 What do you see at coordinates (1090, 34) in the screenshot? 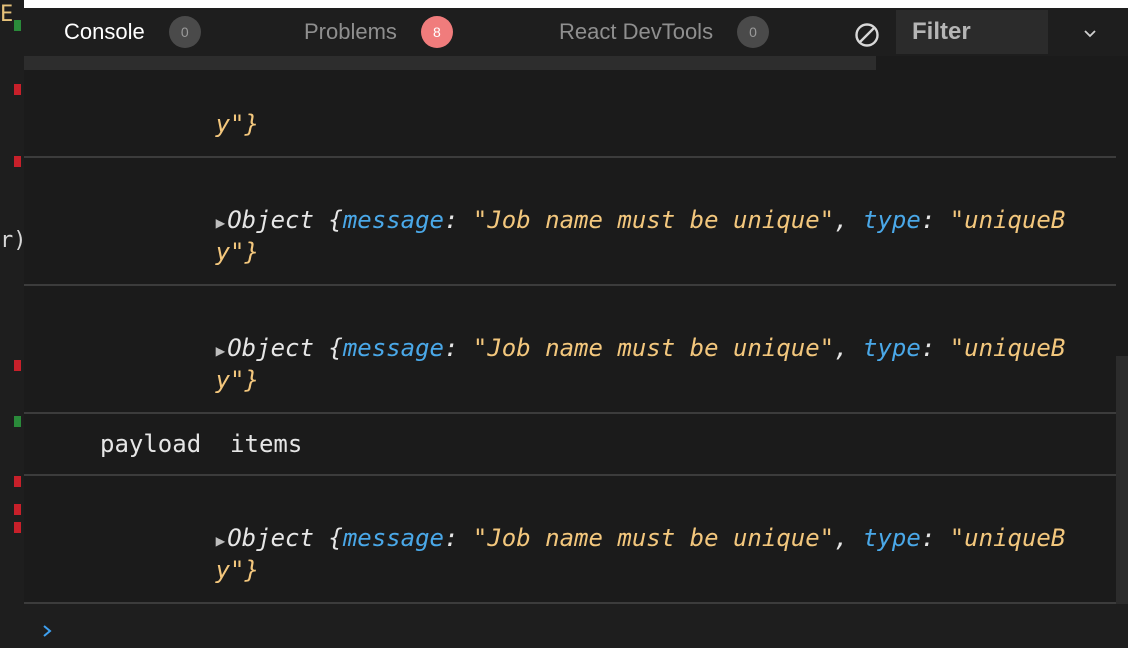
I see `chevron-down-icon` at bounding box center [1090, 34].